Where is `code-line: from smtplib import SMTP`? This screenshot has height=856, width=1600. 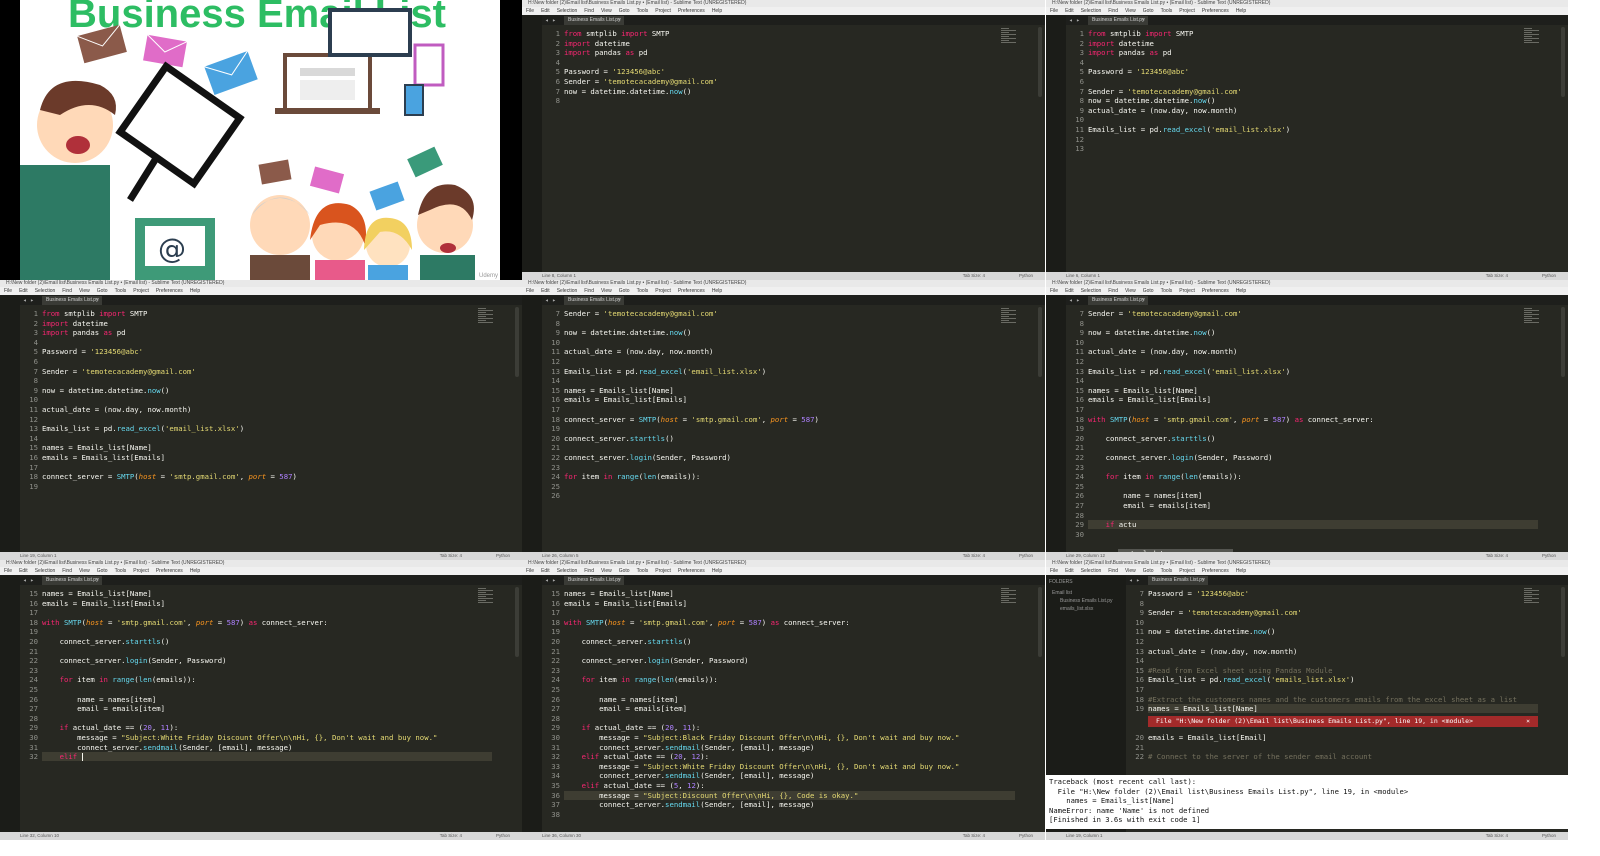
code-line: from smtplib import SMTP is located at coordinates (94, 313).